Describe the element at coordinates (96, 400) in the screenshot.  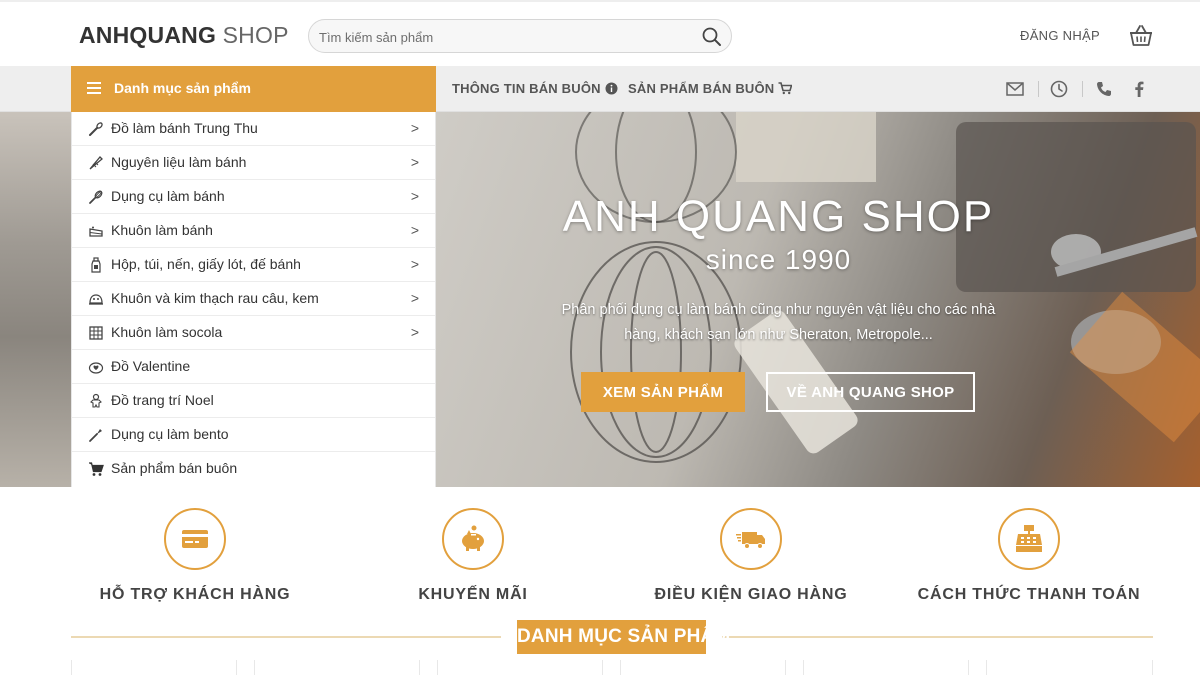
I see `gingerbread-icon` at that location.